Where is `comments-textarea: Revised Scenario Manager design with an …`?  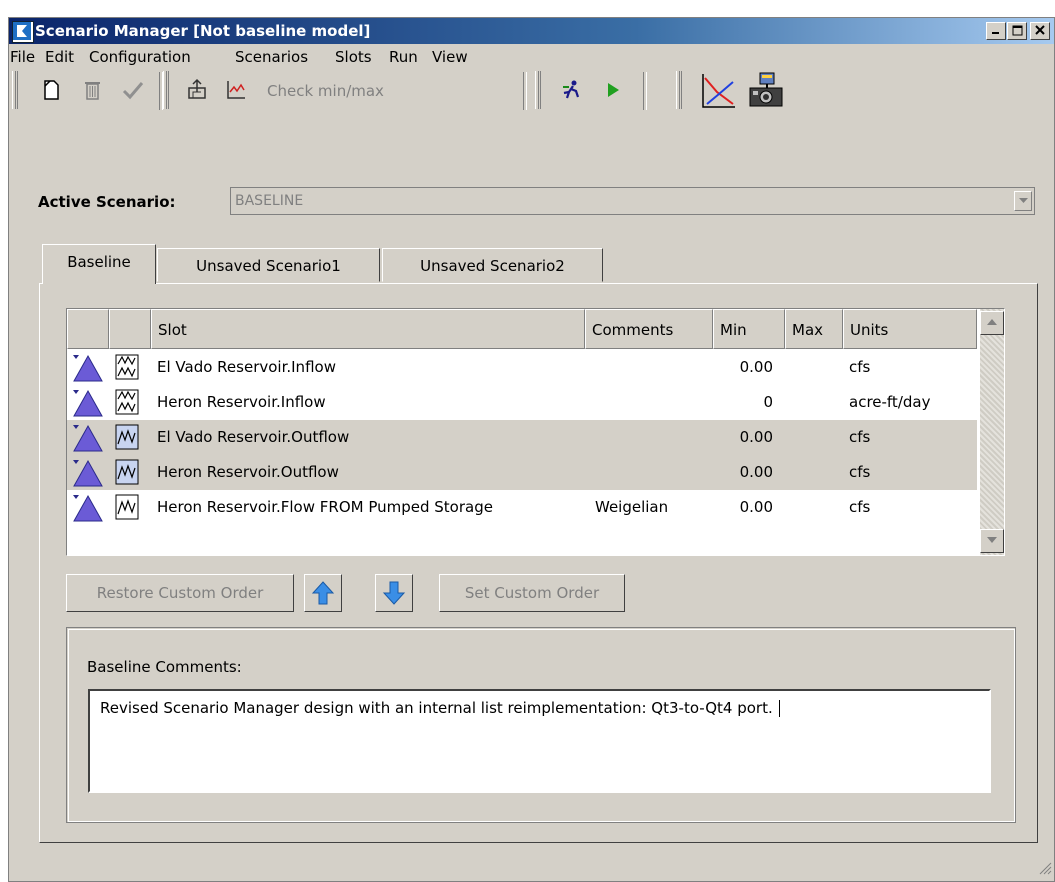 comments-textarea: Revised Scenario Manager design with an … is located at coordinates (539, 741).